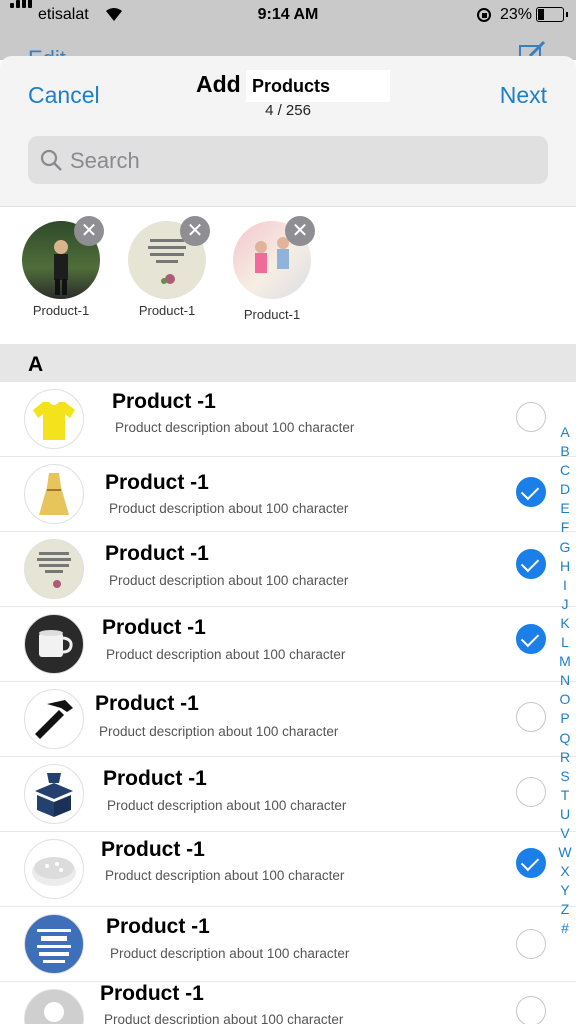  I want to click on section-letter: A, so click(36, 364).